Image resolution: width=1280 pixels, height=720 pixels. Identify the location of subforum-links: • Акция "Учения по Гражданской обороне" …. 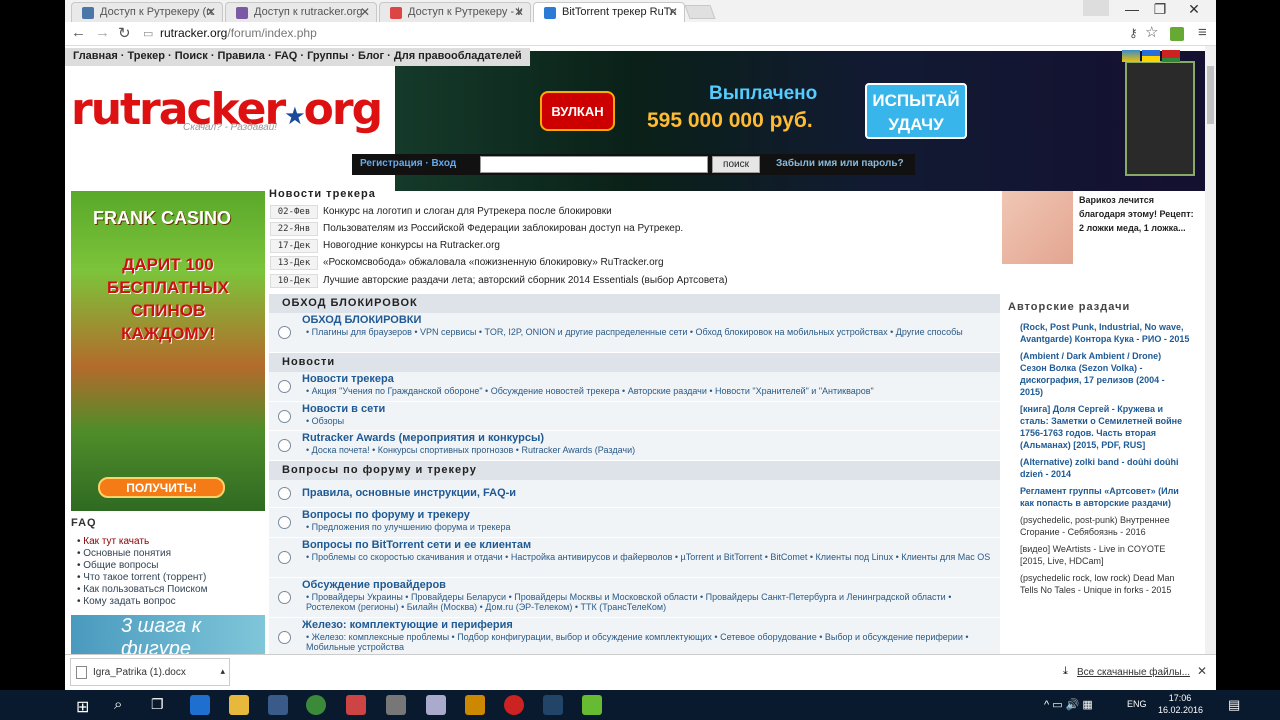
(651, 391).